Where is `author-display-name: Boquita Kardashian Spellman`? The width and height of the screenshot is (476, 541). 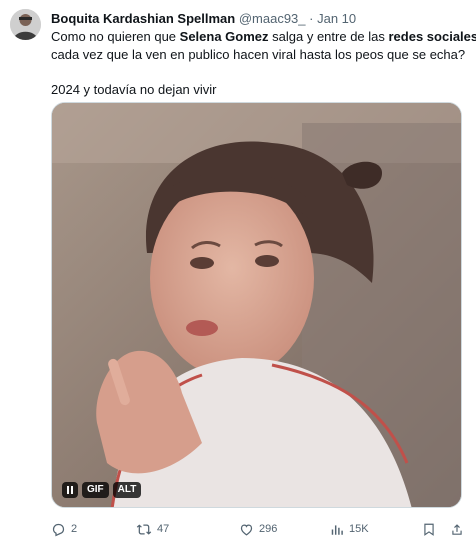
author-display-name: Boquita Kardashian Spellman is located at coordinates (143, 18).